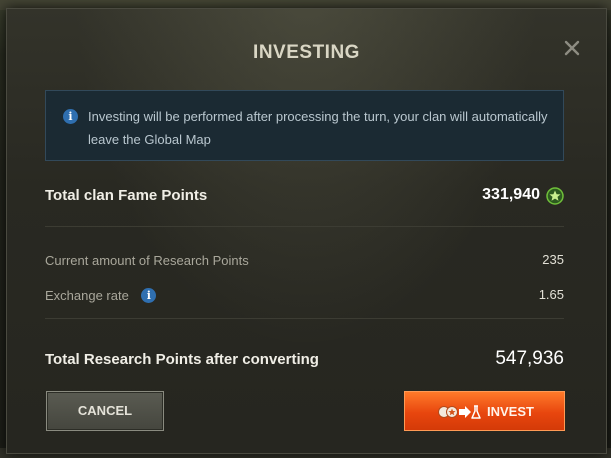  I want to click on exchange-rate-info-icon: i, so click(149, 296).